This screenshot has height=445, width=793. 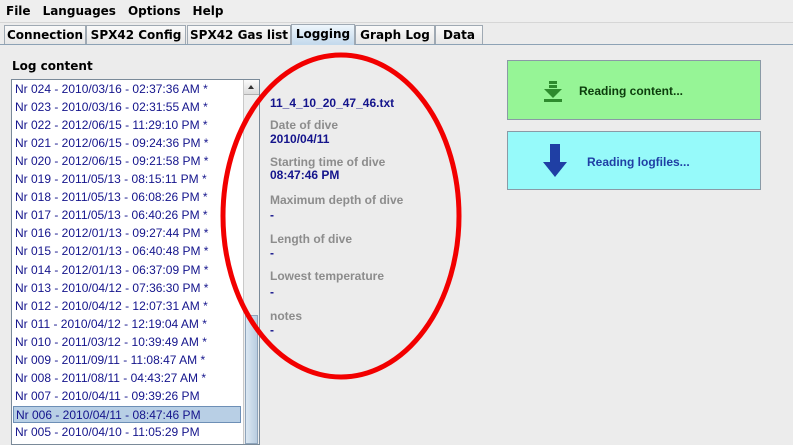 I want to click on dive-length-label: Length of dive, so click(x=311, y=239).